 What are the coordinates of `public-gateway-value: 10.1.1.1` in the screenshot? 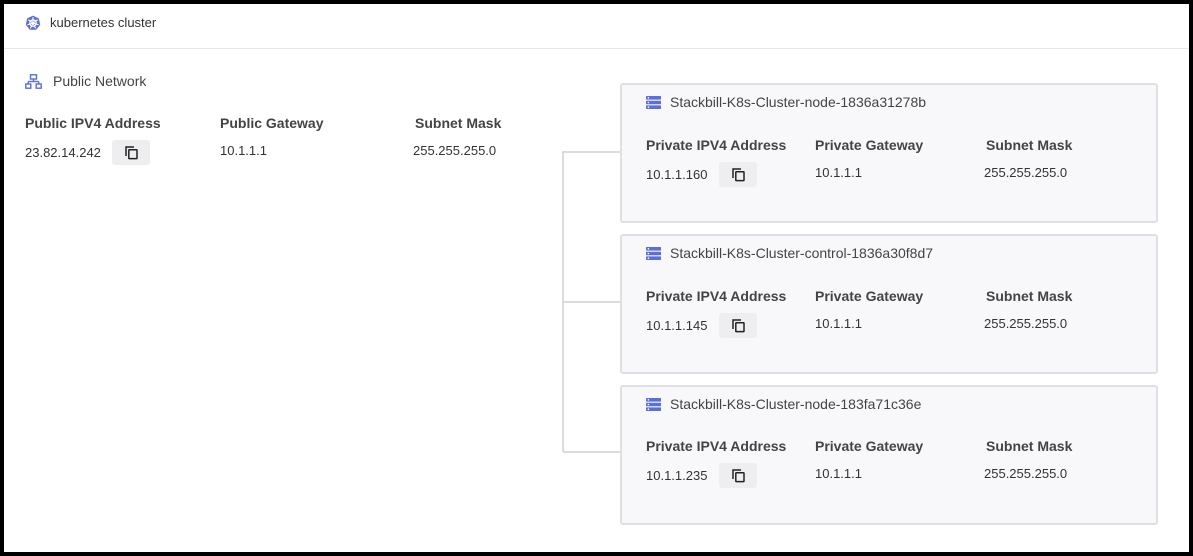 It's located at (243, 150).